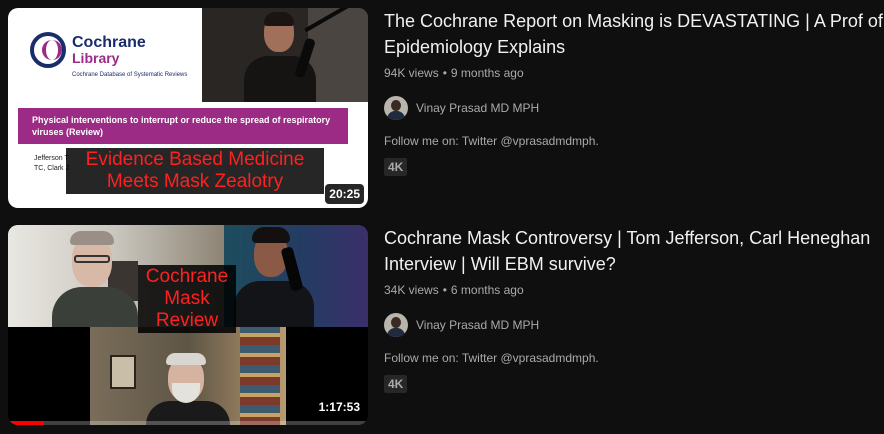 The height and width of the screenshot is (434, 884). I want to click on upload-age: 9 months ago, so click(487, 73).